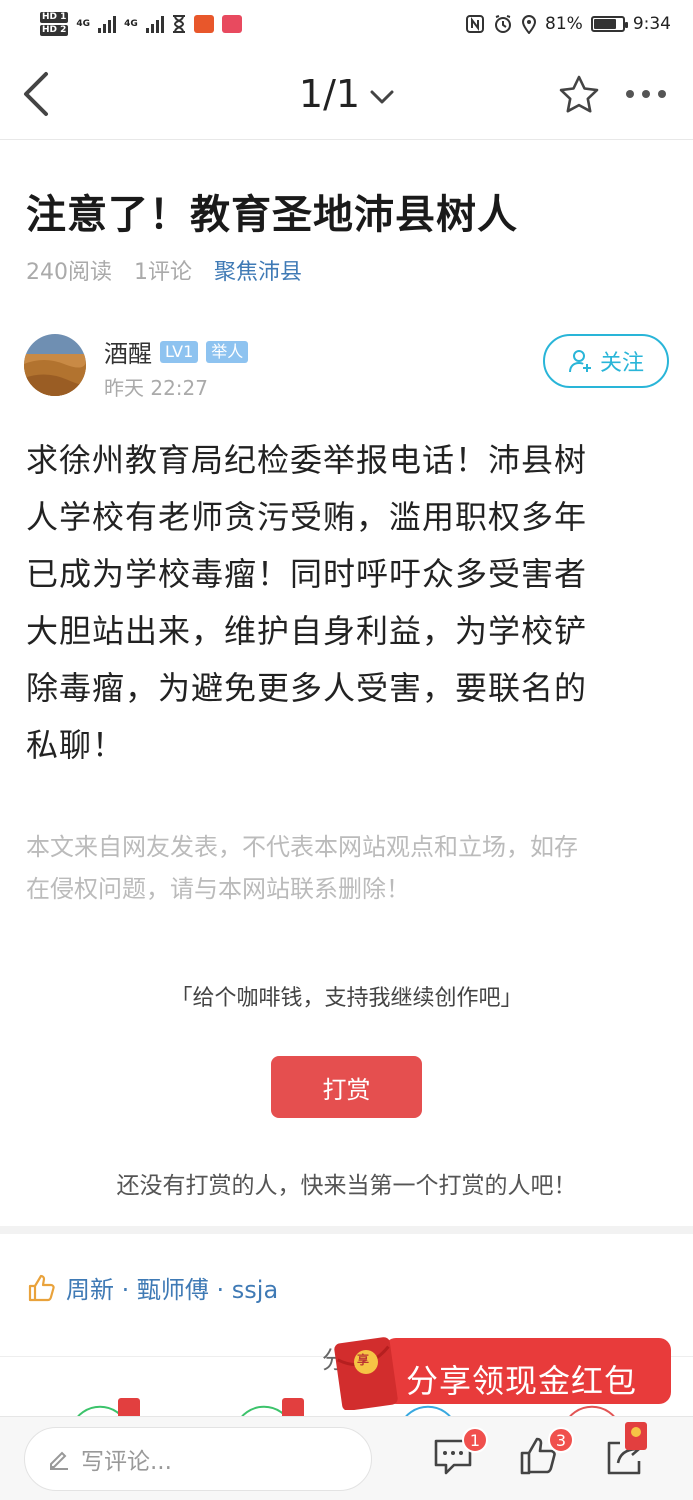  I want to click on comment-count-meta: 1评论, so click(163, 272).